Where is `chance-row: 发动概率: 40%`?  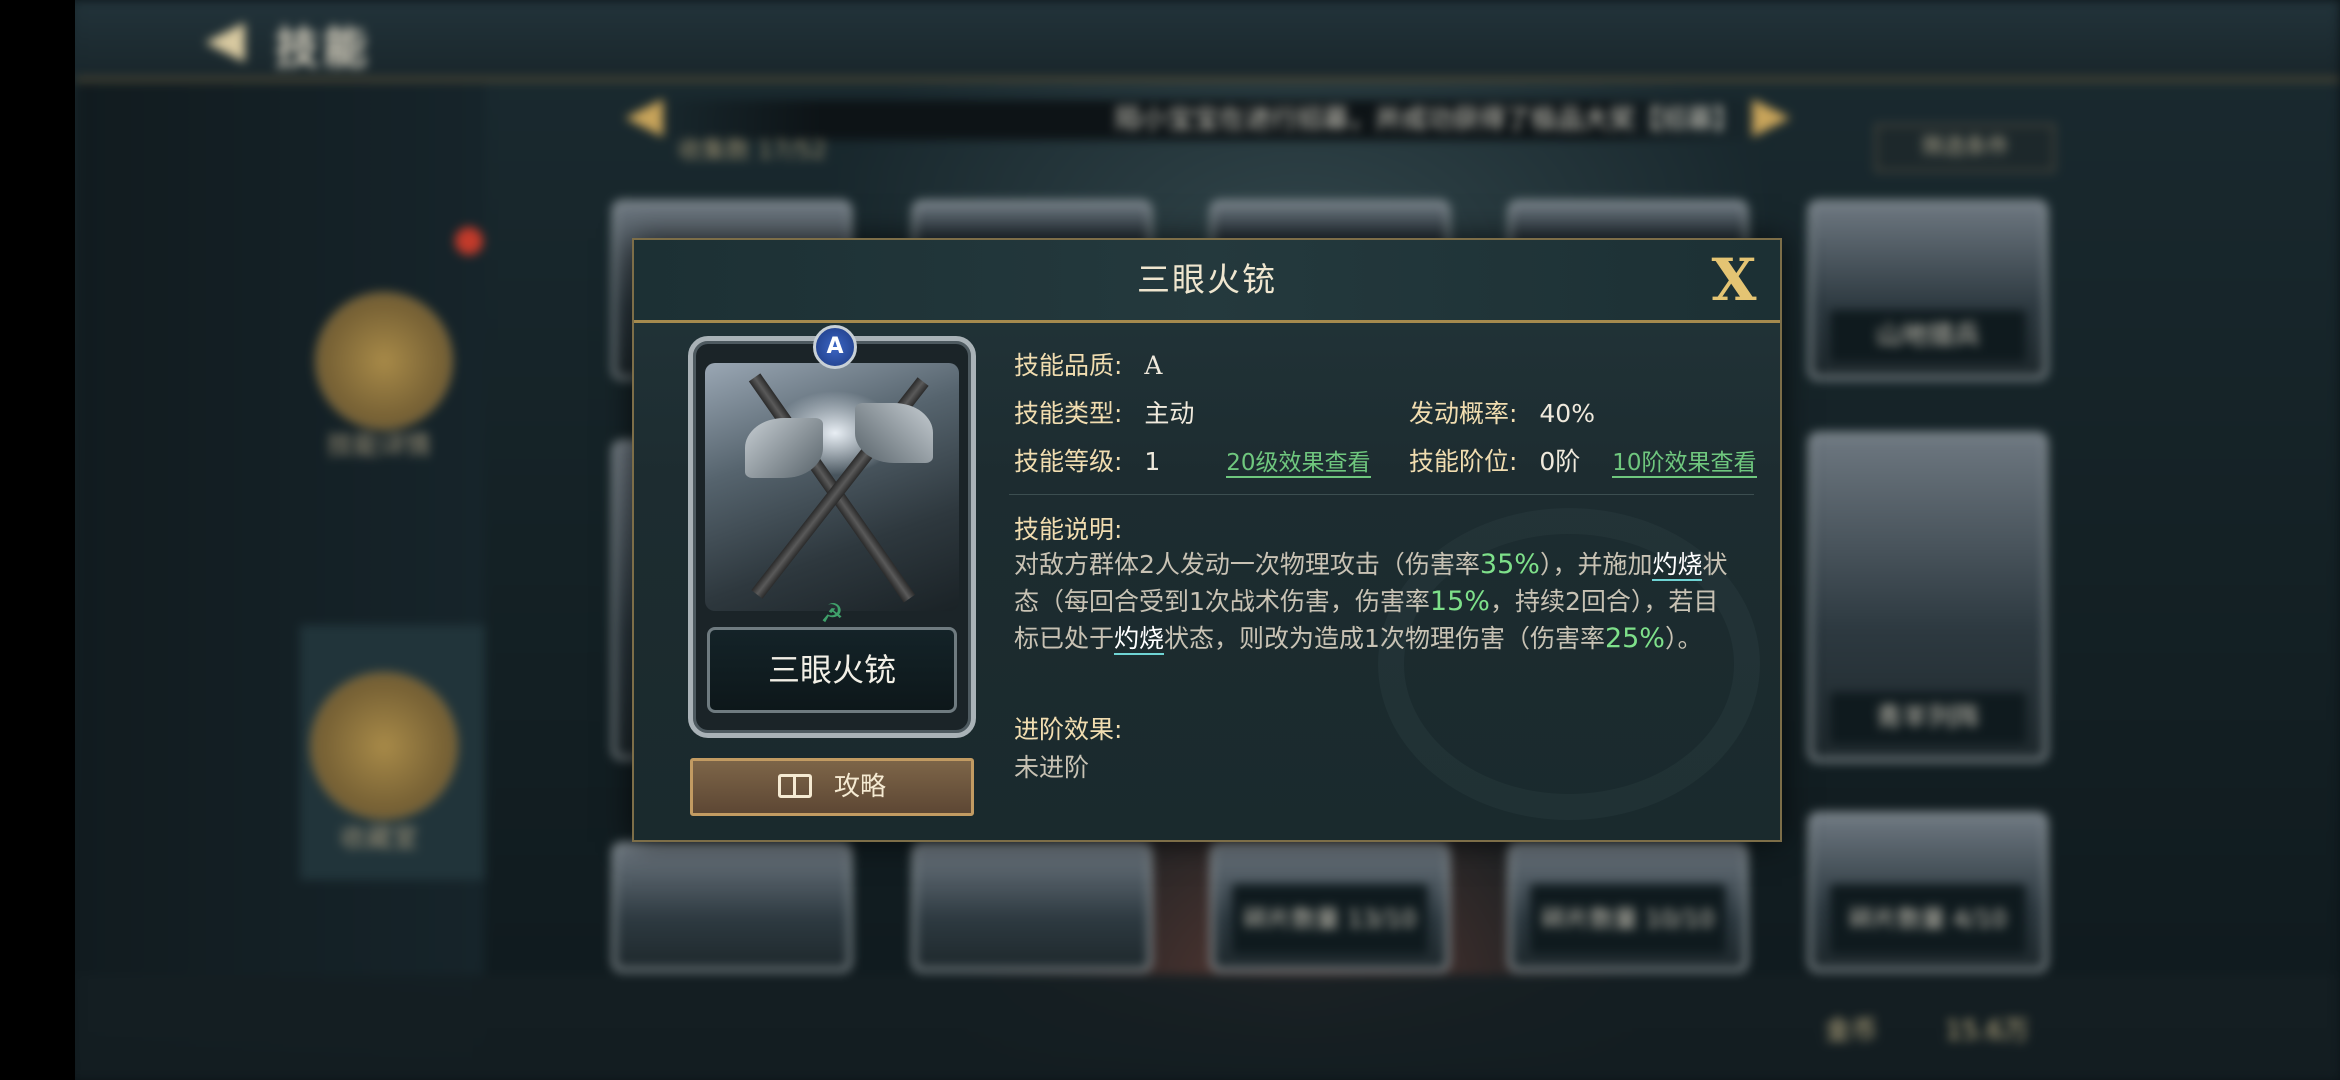
chance-row: 发动概率: 40% is located at coordinates (1502, 414).